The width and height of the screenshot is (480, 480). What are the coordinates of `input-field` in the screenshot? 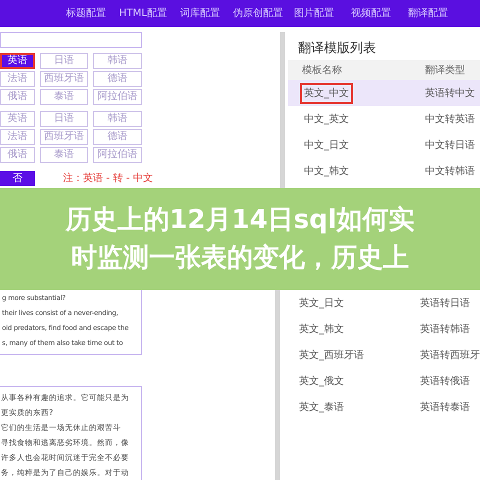 It's located at (71, 40).